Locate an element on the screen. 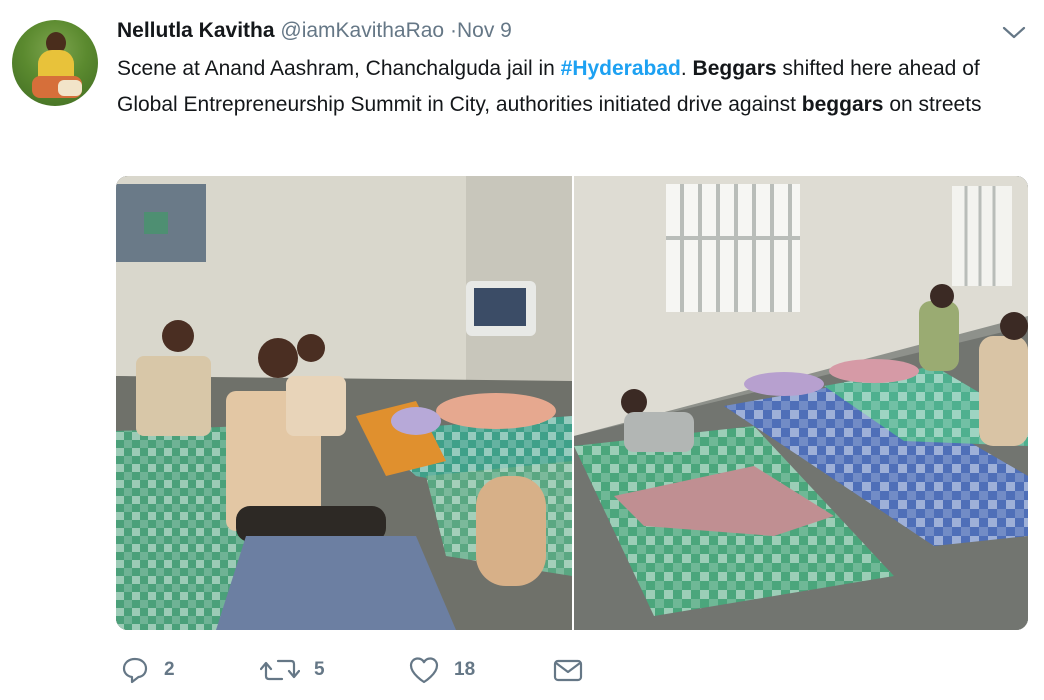  tweet-text-bold: beggars is located at coordinates (842, 104).